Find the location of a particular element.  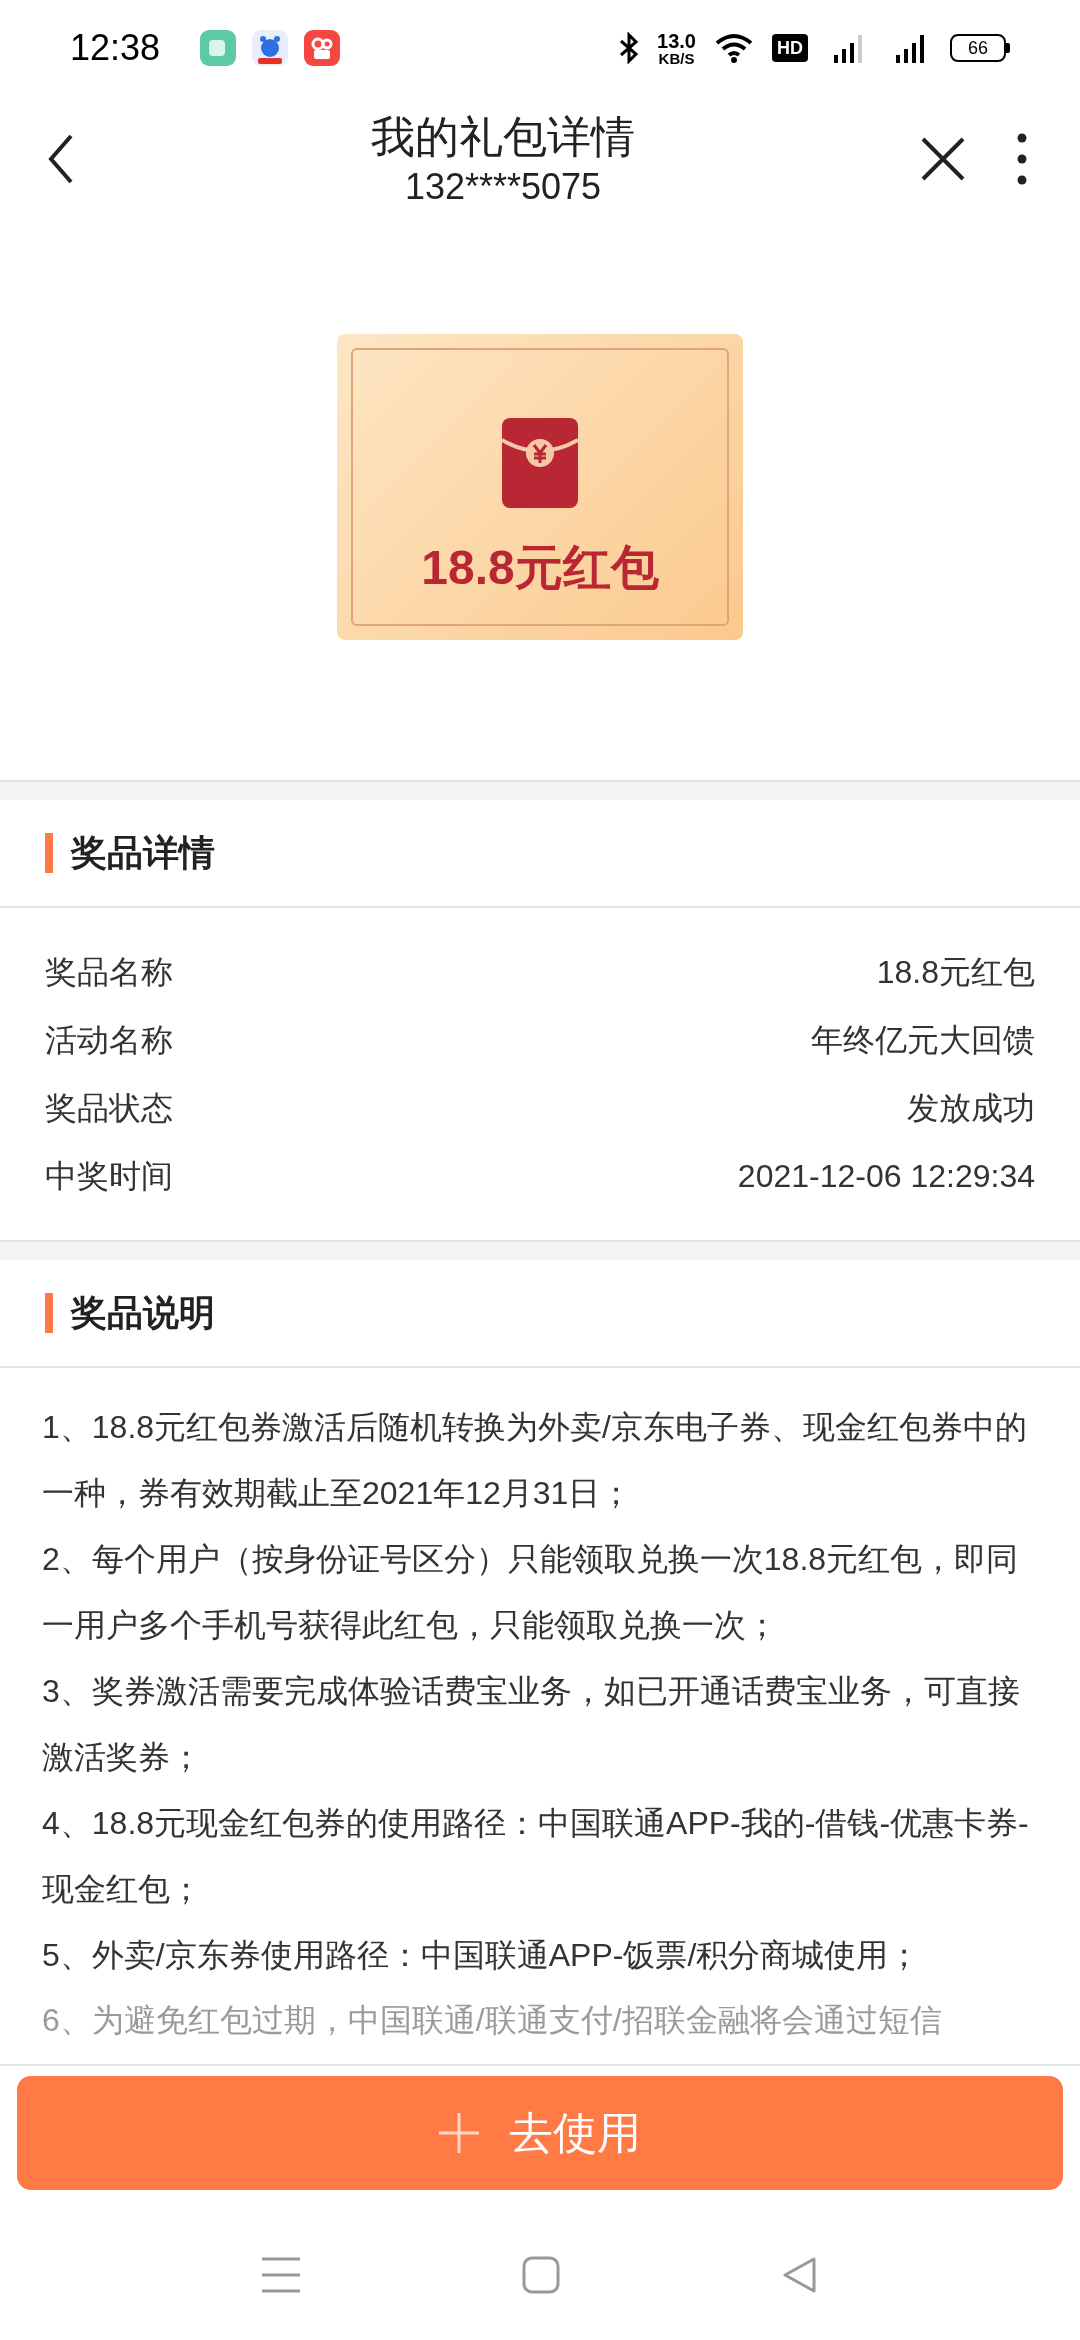

envelope-icon is located at coordinates (540, 463).